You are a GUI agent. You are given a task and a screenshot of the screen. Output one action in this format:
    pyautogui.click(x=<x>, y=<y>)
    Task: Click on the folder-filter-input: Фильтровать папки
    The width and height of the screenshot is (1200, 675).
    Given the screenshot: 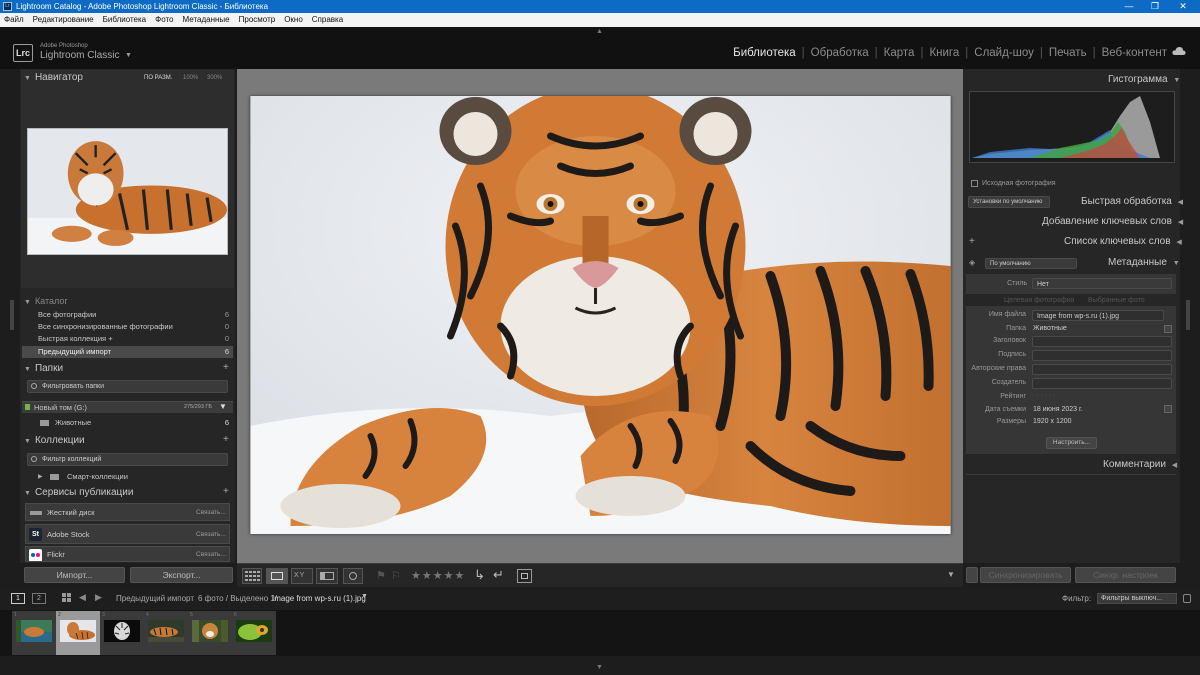 What is the action you would take?
    pyautogui.click(x=127, y=386)
    